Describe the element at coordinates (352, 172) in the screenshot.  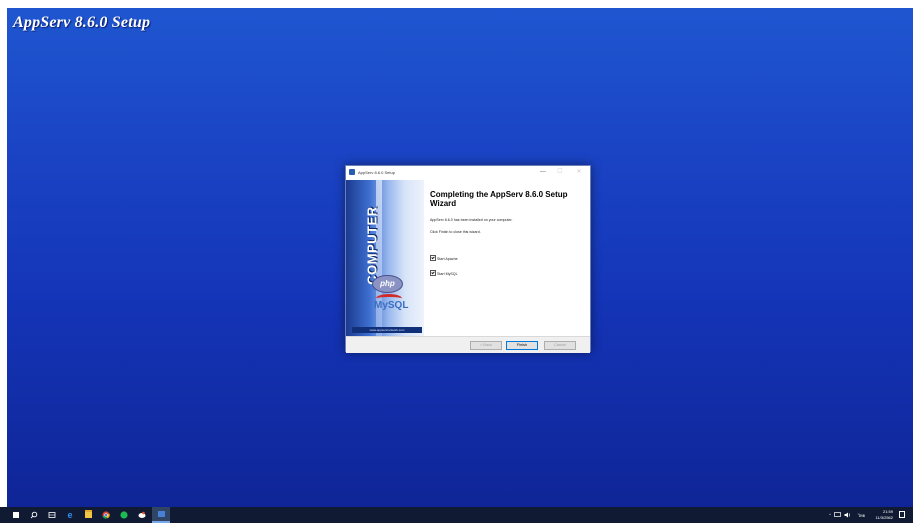
I see `appserv-window-icon` at that location.